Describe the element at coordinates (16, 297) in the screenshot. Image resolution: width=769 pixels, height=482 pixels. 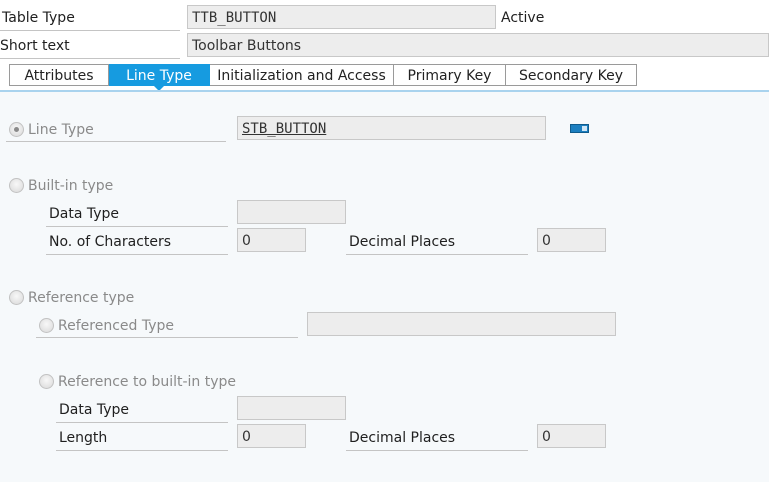
I see `reference-type-radio` at that location.